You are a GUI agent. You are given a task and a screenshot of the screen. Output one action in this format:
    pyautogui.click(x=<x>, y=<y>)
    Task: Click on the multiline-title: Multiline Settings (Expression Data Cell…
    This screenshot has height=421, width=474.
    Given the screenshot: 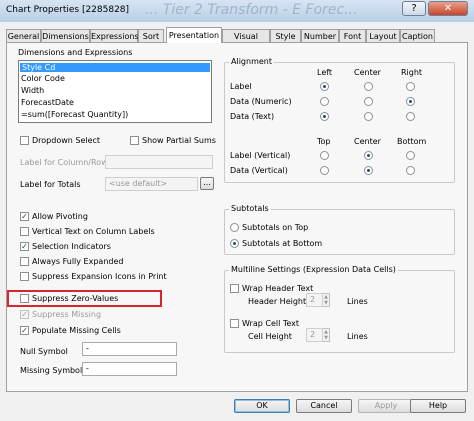 What is the action you would take?
    pyautogui.click(x=313, y=269)
    